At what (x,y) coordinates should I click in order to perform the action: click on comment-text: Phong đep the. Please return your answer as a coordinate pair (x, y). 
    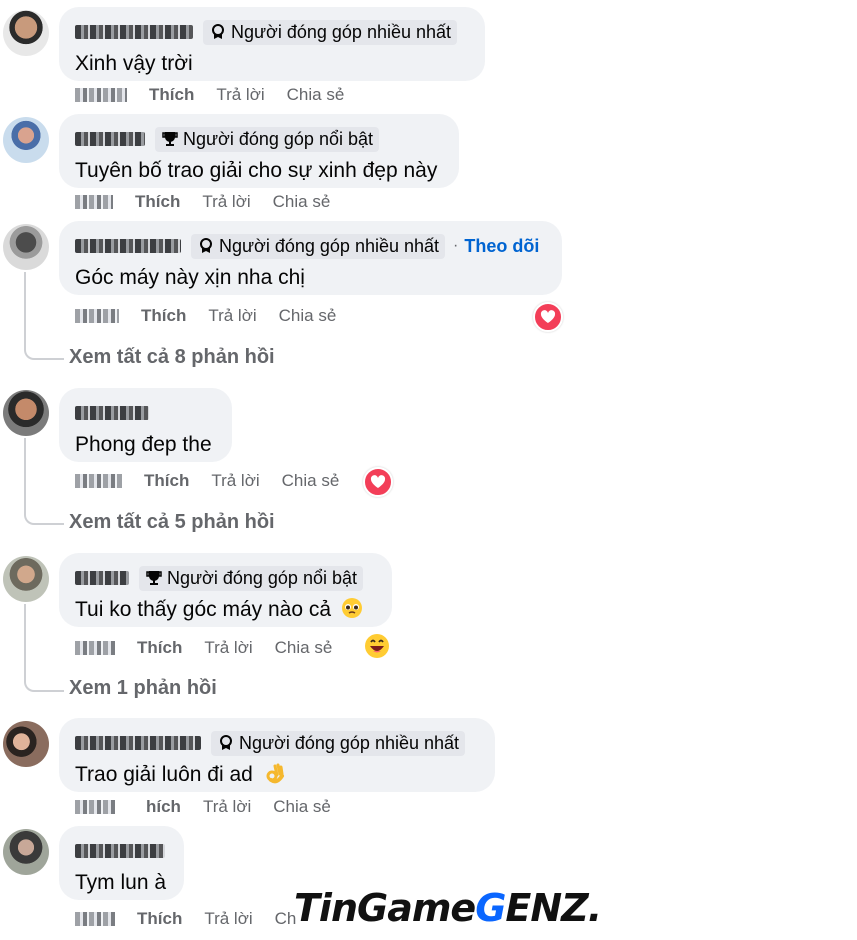
    Looking at the image, I should click on (143, 444).